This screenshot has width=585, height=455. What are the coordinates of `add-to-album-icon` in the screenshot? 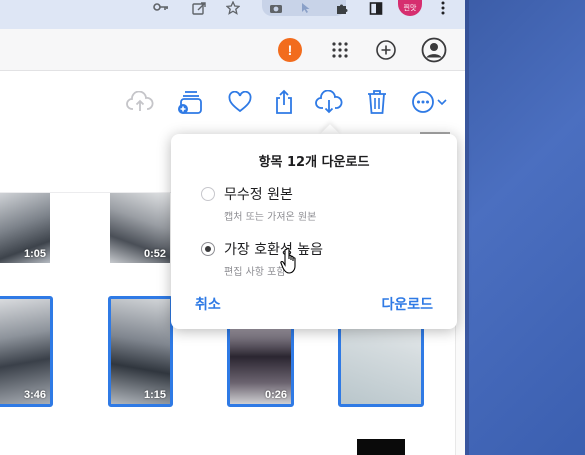 It's located at (190, 102).